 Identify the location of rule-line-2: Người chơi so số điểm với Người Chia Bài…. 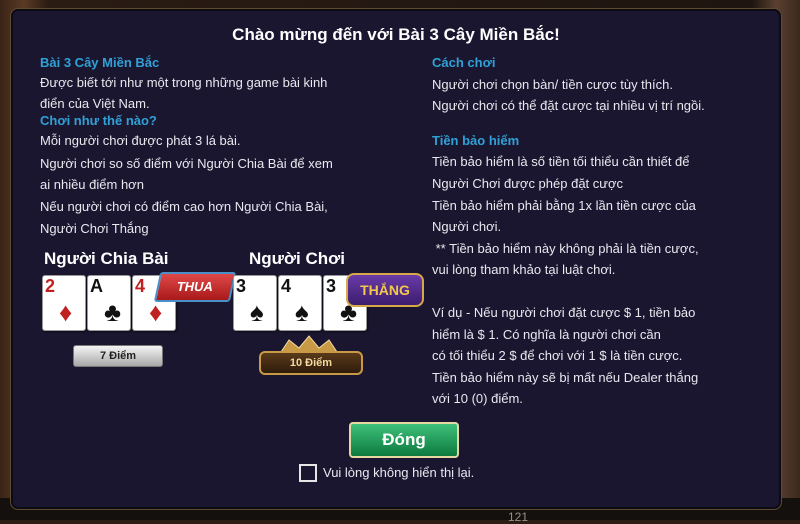
(186, 163).